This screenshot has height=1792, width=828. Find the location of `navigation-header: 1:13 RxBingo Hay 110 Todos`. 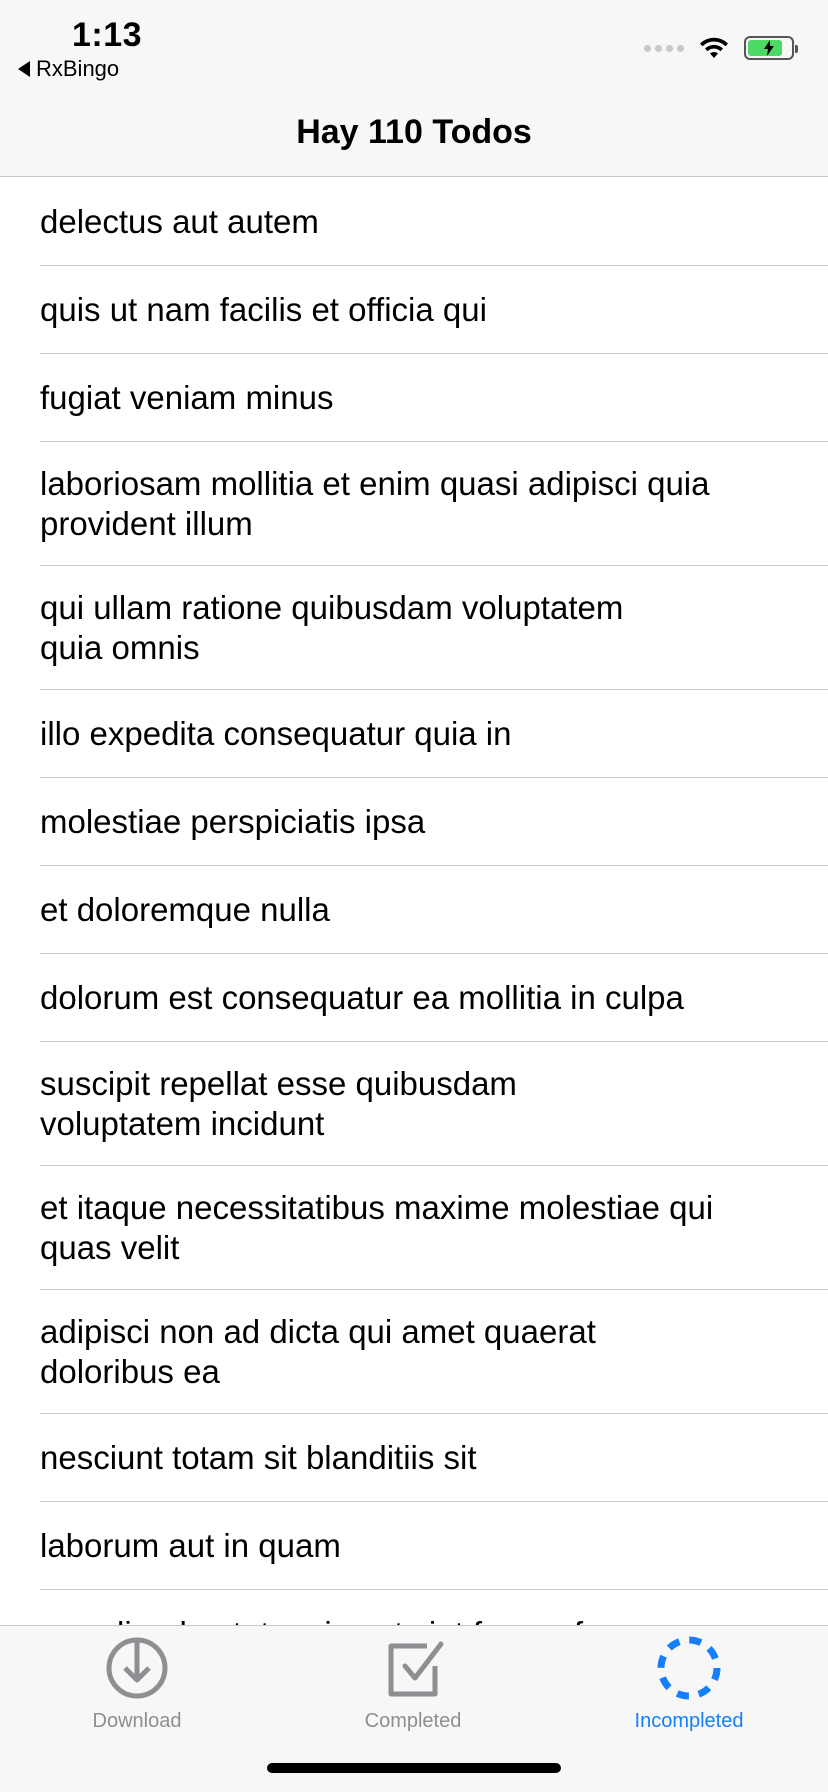

navigation-header: 1:13 RxBingo Hay 110 Todos is located at coordinates (414, 88).